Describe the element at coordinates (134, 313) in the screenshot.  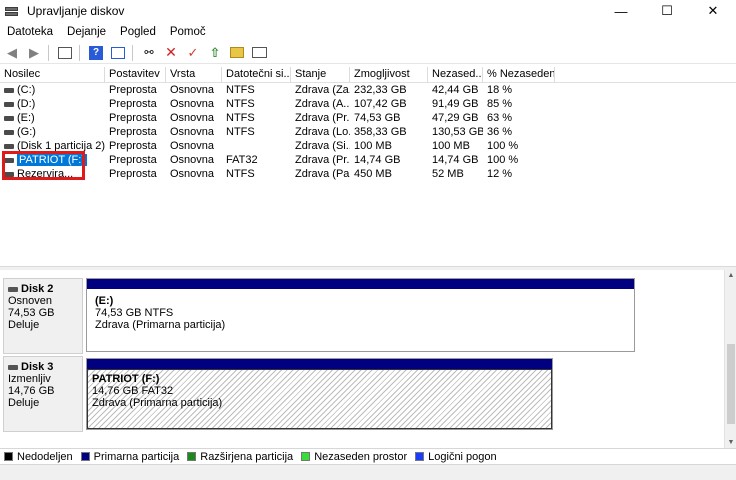
I see `partition-e-size-fs: 74,53 GB NTFS` at that location.